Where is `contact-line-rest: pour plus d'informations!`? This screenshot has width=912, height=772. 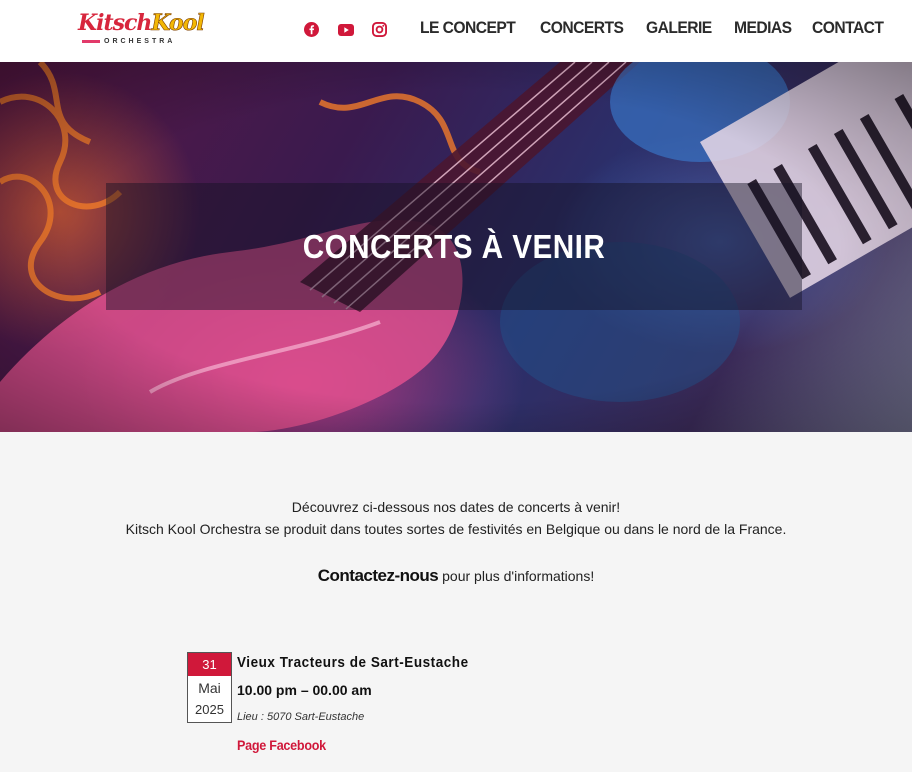 contact-line-rest: pour plus d'informations! is located at coordinates (516, 576).